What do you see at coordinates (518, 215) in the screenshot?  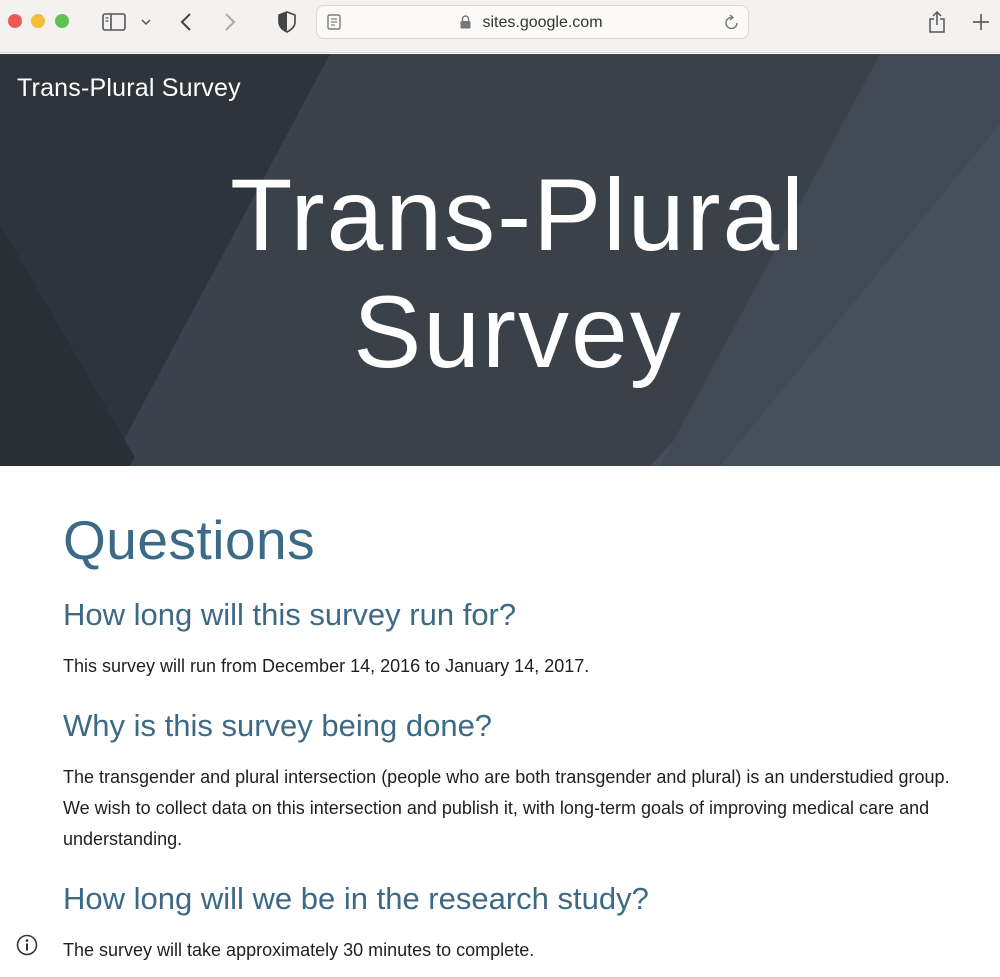 I see `hero-title-line-1: Trans-Plural` at bounding box center [518, 215].